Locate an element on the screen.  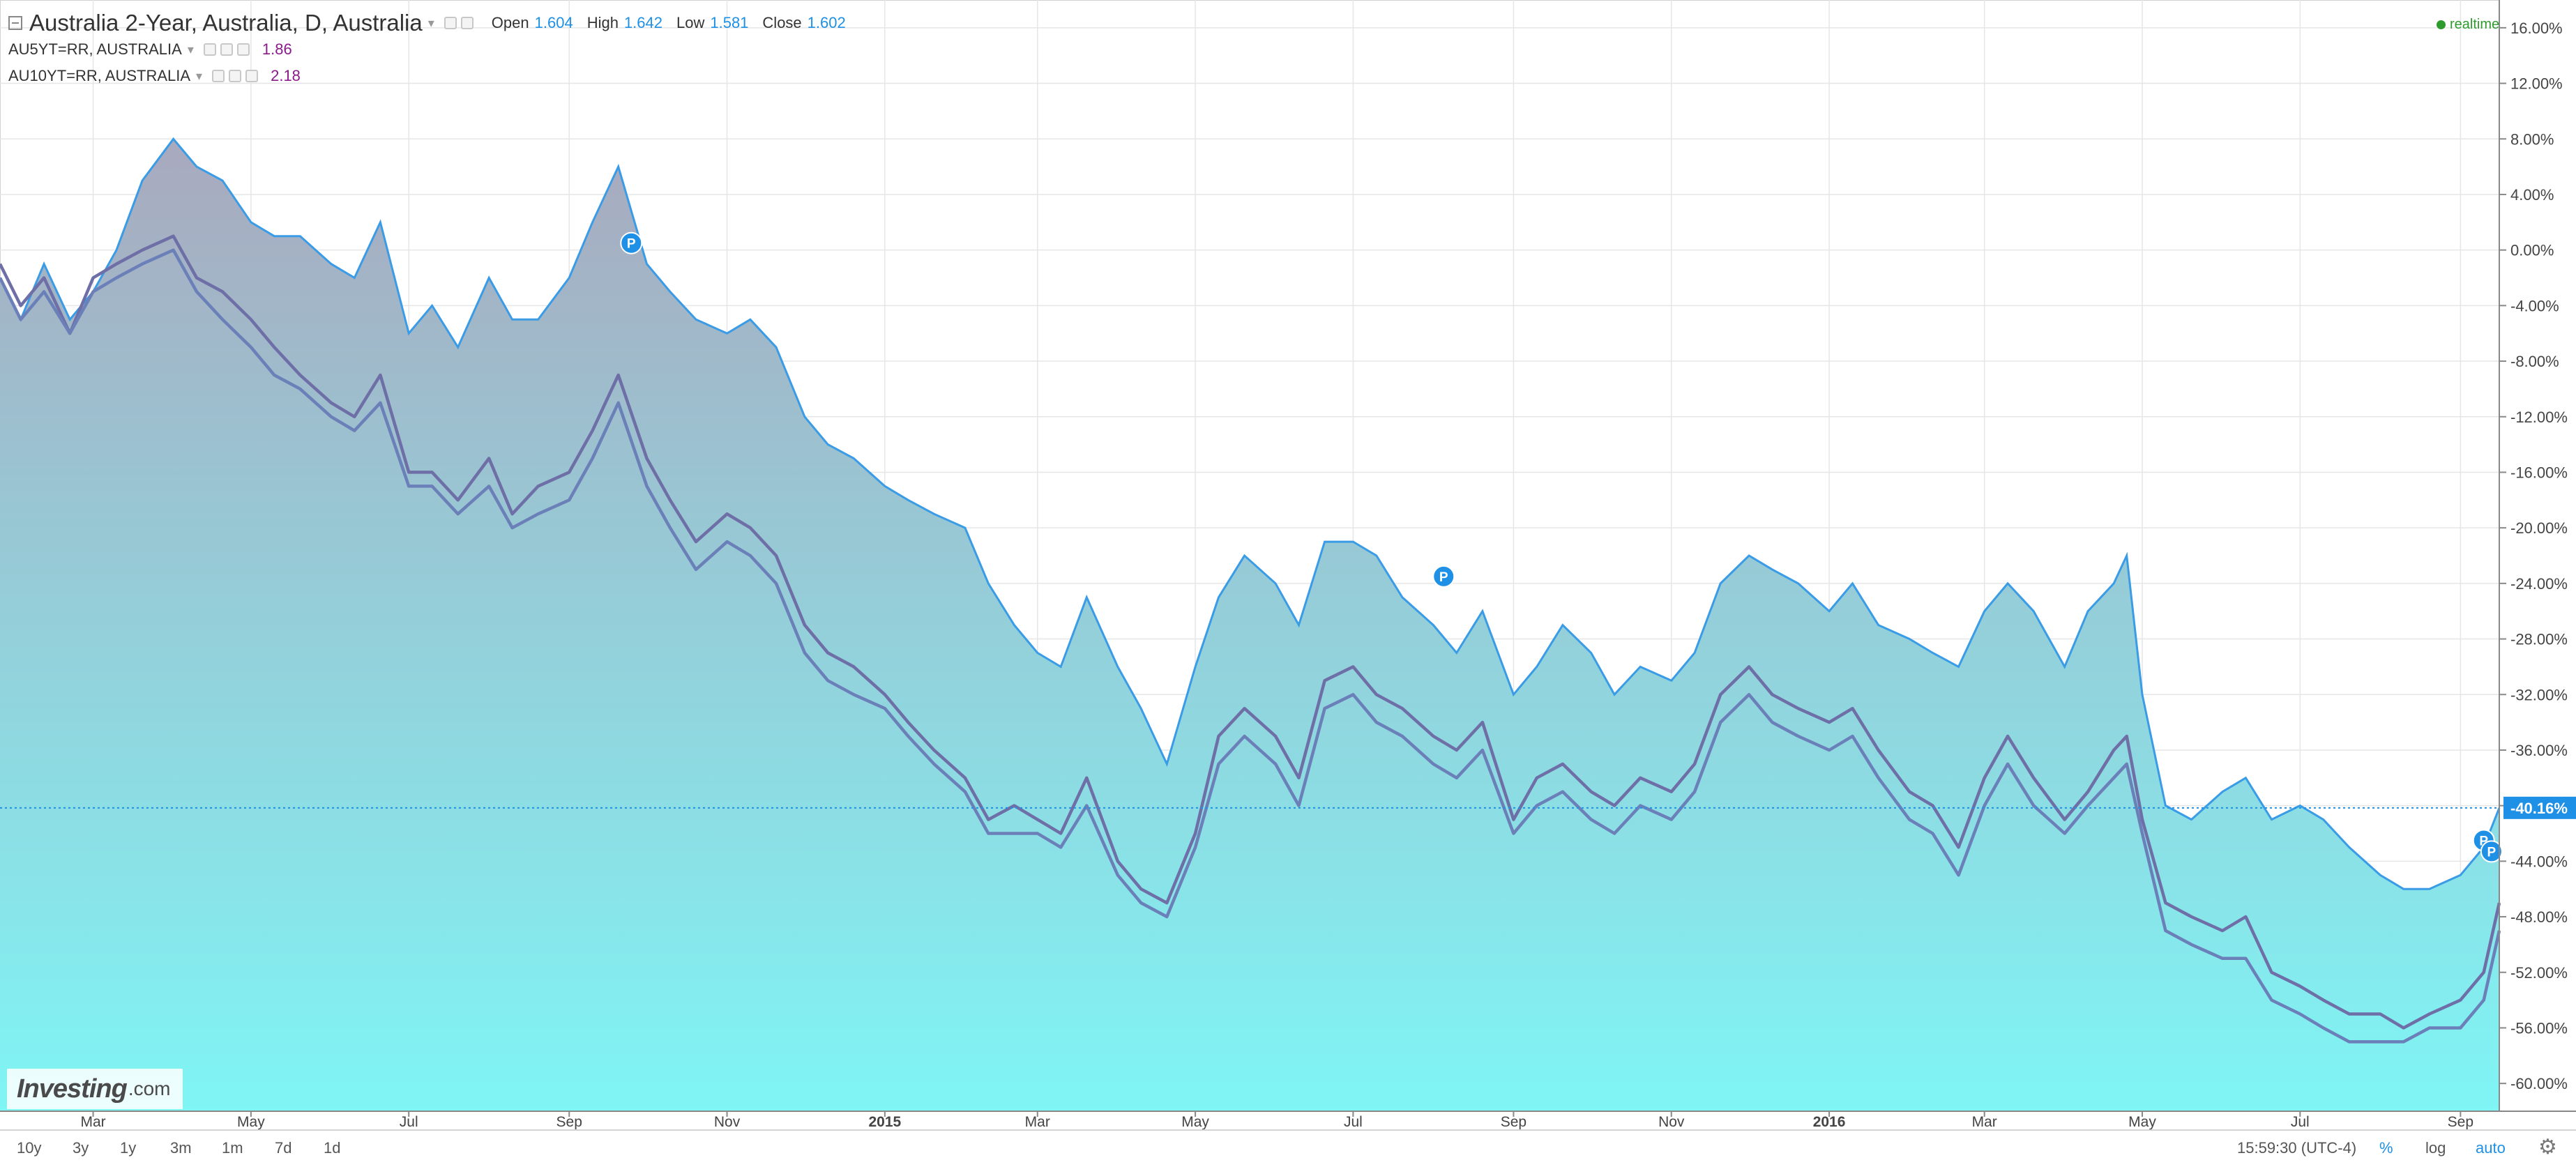
y-tick-label: 12.00% is located at coordinates (2536, 84).